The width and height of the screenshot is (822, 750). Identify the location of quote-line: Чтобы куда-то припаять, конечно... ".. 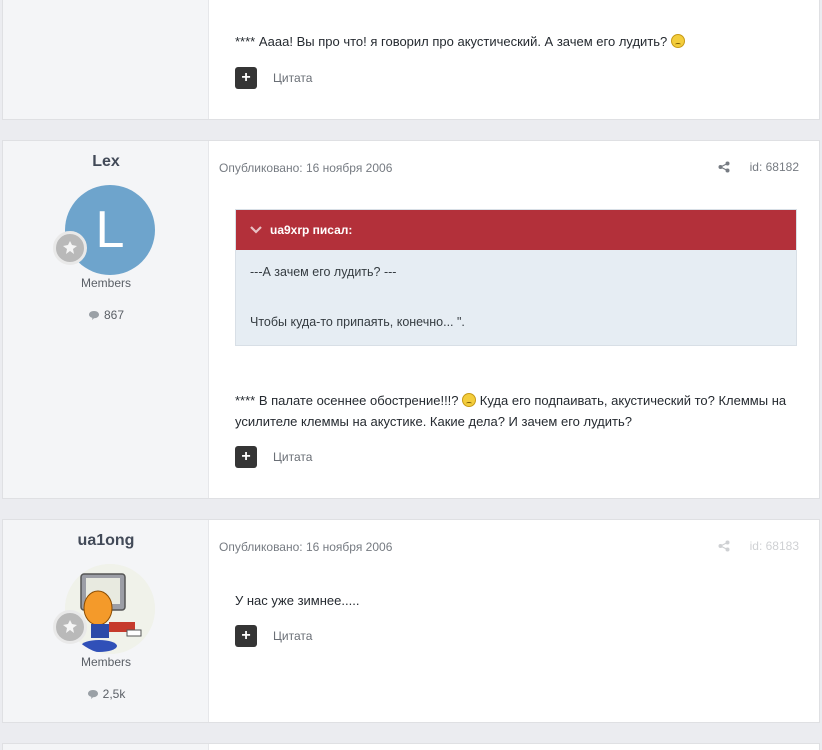
(357, 322).